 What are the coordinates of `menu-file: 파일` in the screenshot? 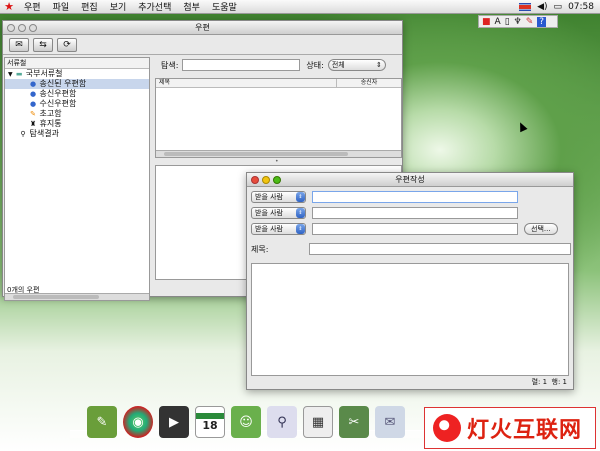 It's located at (61, 6).